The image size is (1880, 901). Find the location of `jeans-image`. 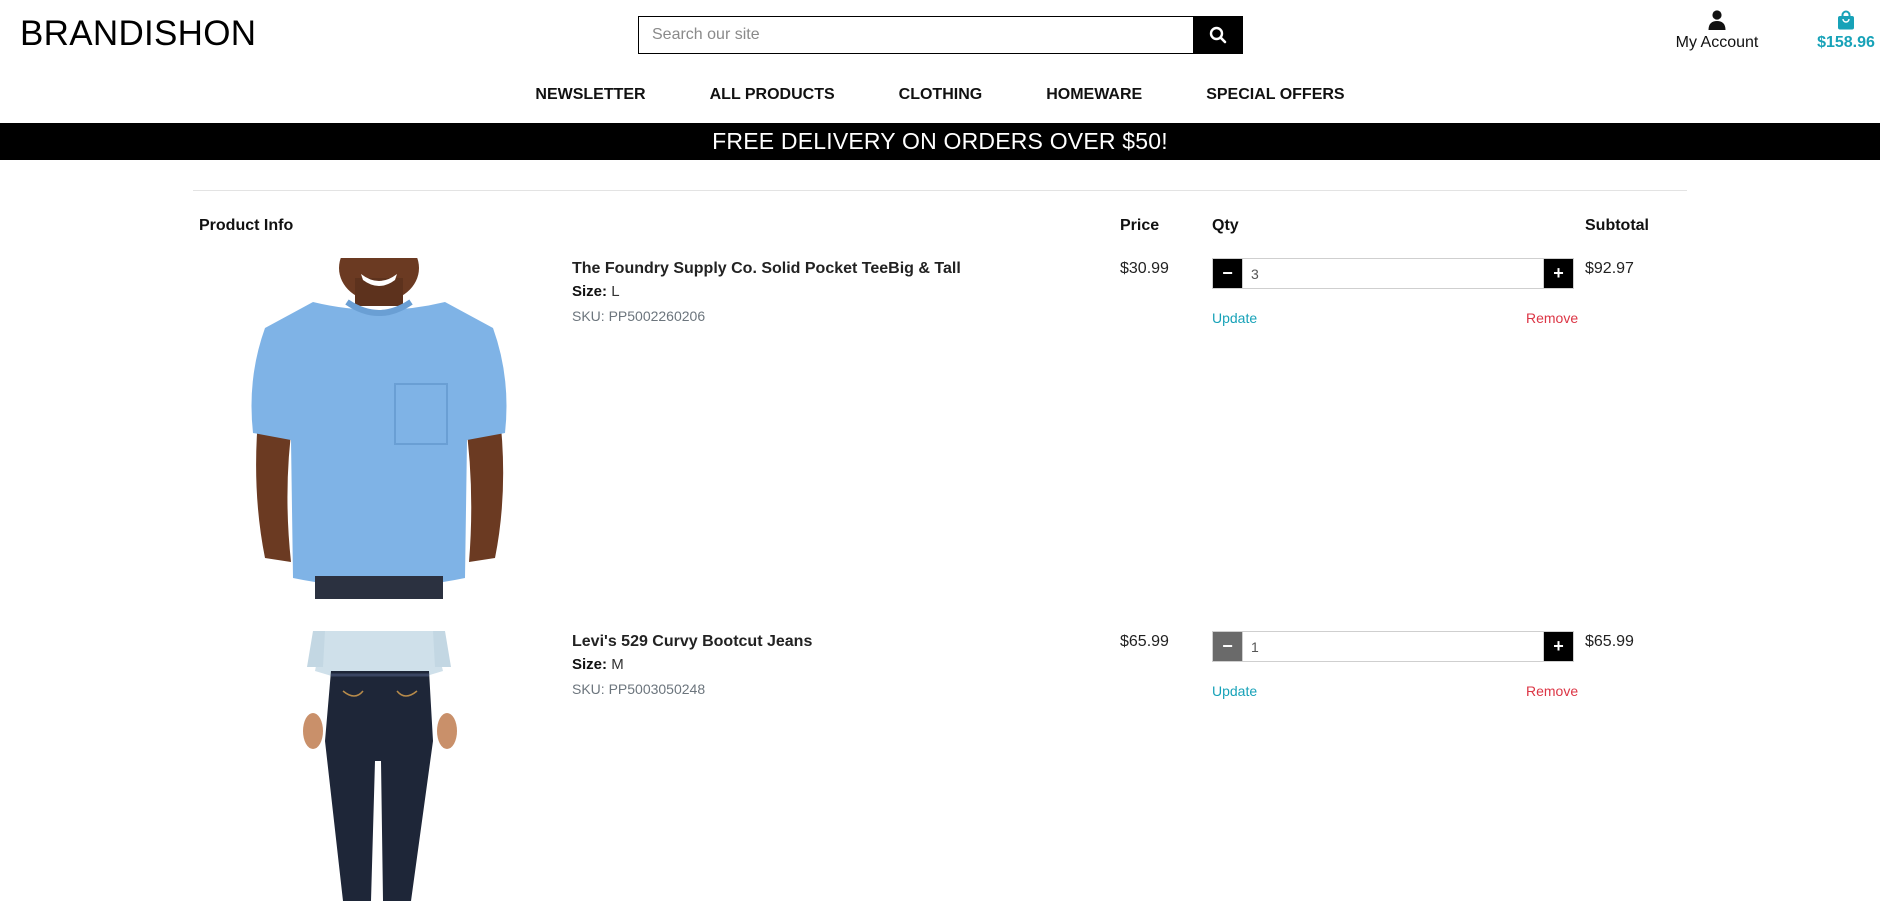

jeans-image is located at coordinates (379, 766).